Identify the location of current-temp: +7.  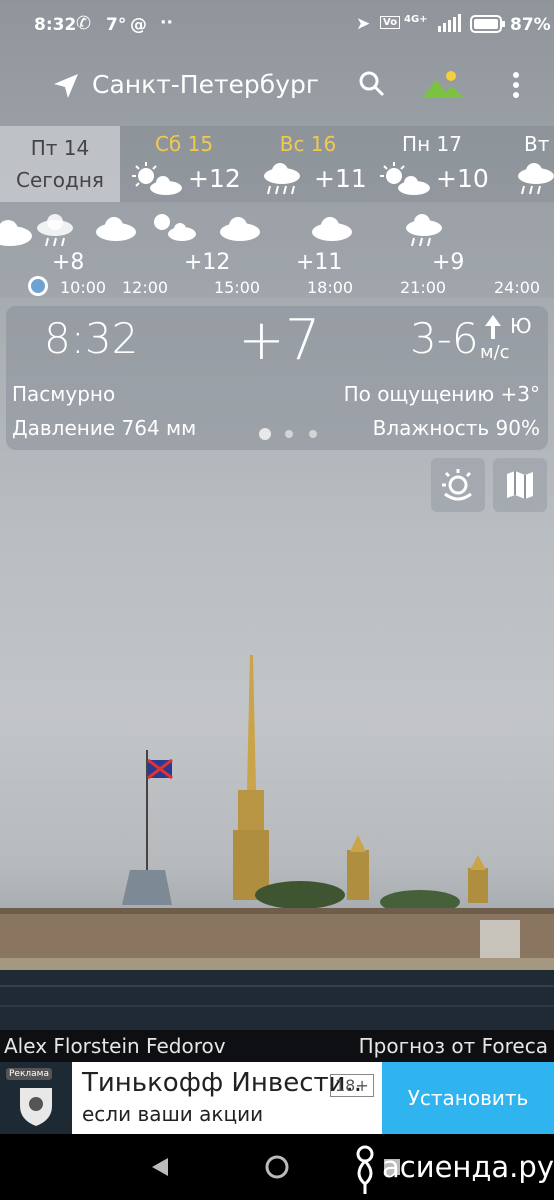
(279, 340).